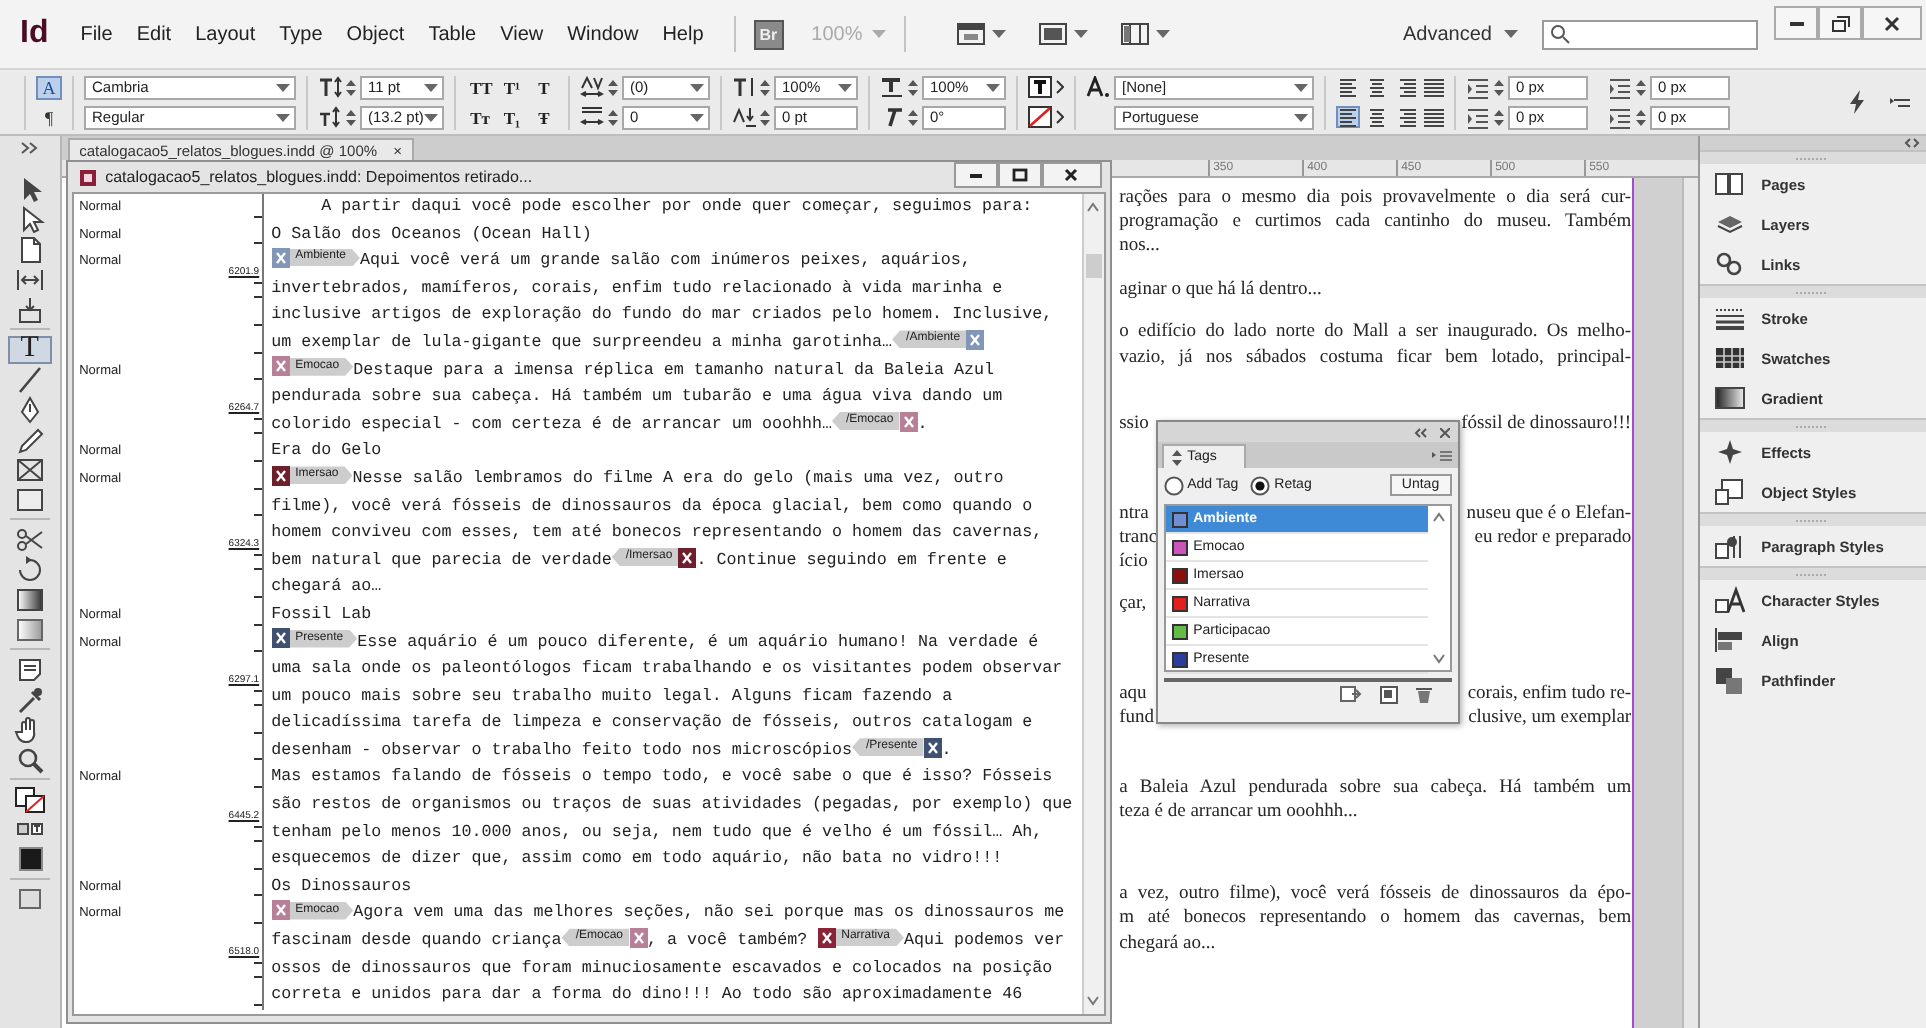 This screenshot has height=1028, width=1926. I want to click on tag-text-icon, so click(1350, 694).